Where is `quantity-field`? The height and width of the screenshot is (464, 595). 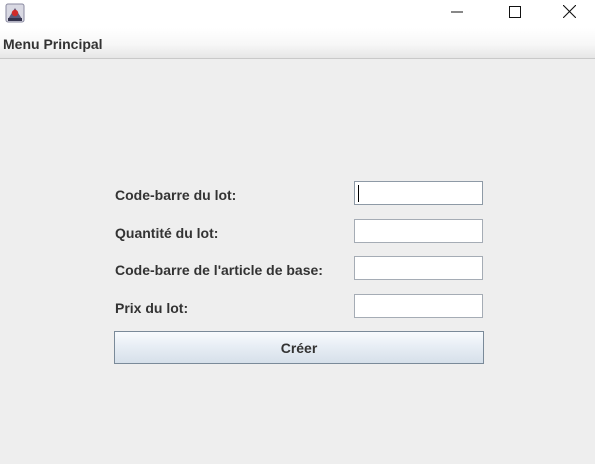
quantity-field is located at coordinates (418, 231).